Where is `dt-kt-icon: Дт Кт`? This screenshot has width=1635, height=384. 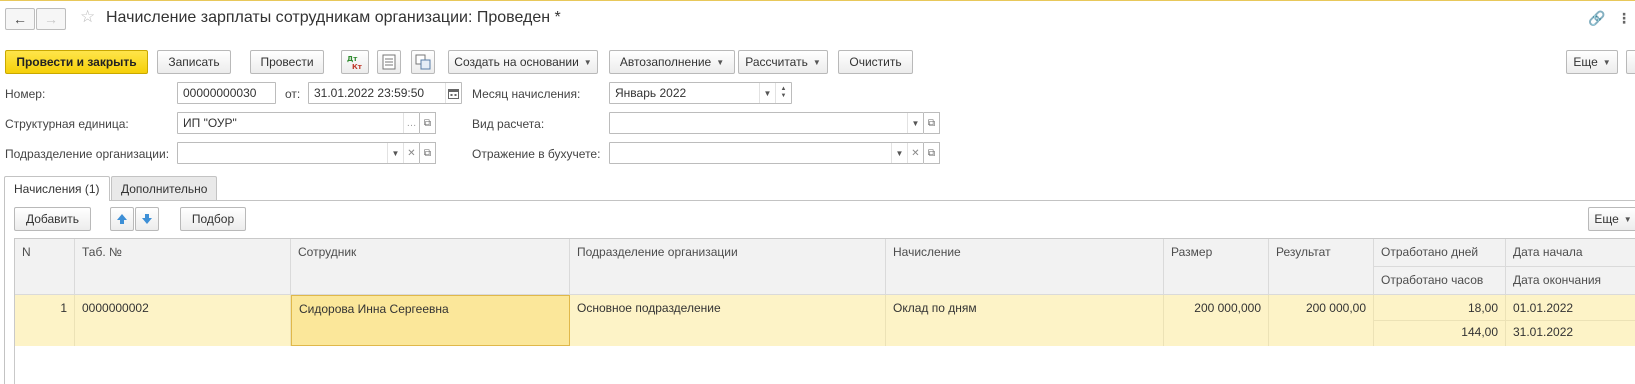 dt-kt-icon: Дт Кт is located at coordinates (355, 63).